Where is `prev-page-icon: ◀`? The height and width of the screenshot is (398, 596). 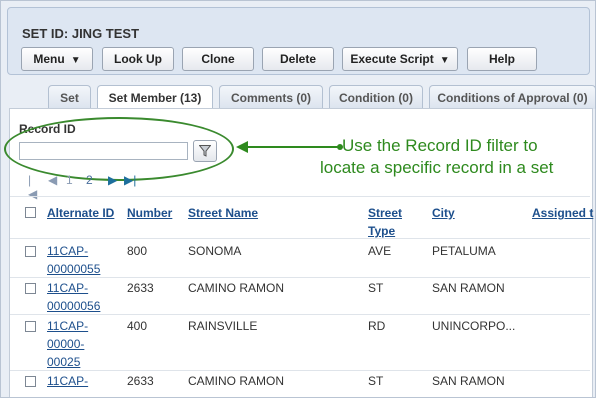 prev-page-icon: ◀ is located at coordinates (52, 180).